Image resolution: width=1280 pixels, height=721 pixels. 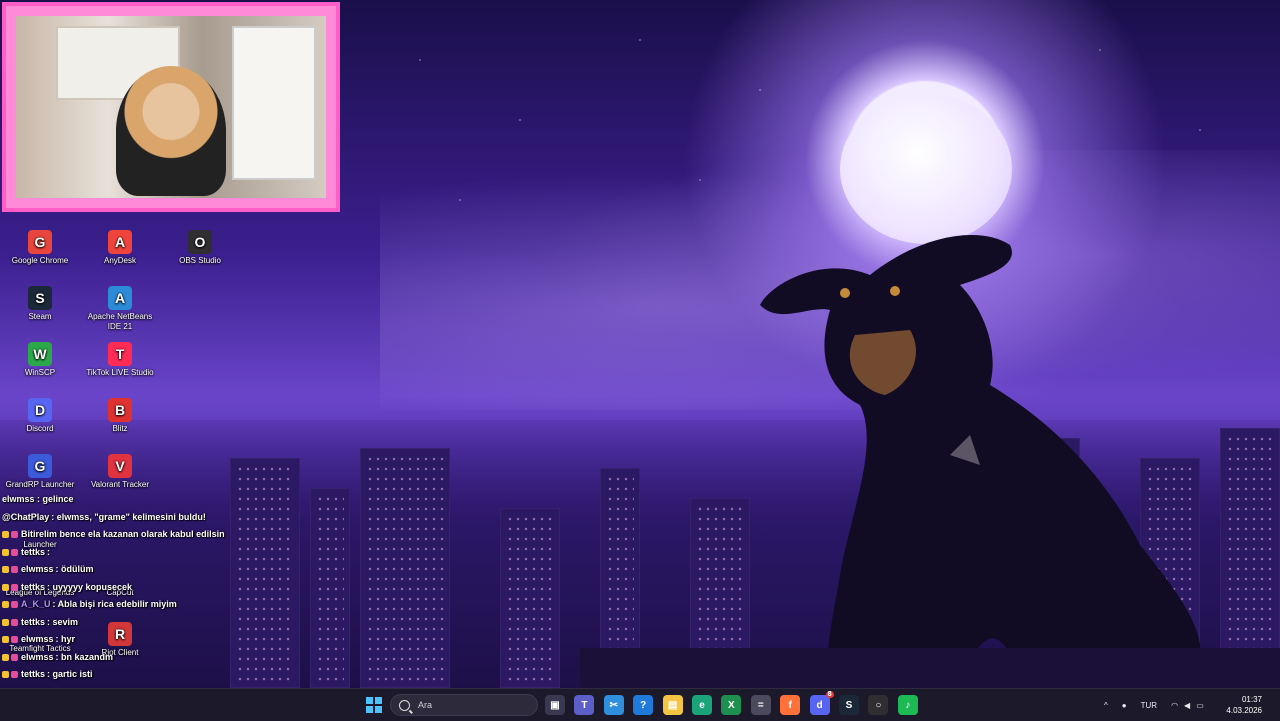 What do you see at coordinates (84, 656) in the screenshot?
I see `chat-text: : bn kazandm` at bounding box center [84, 656].